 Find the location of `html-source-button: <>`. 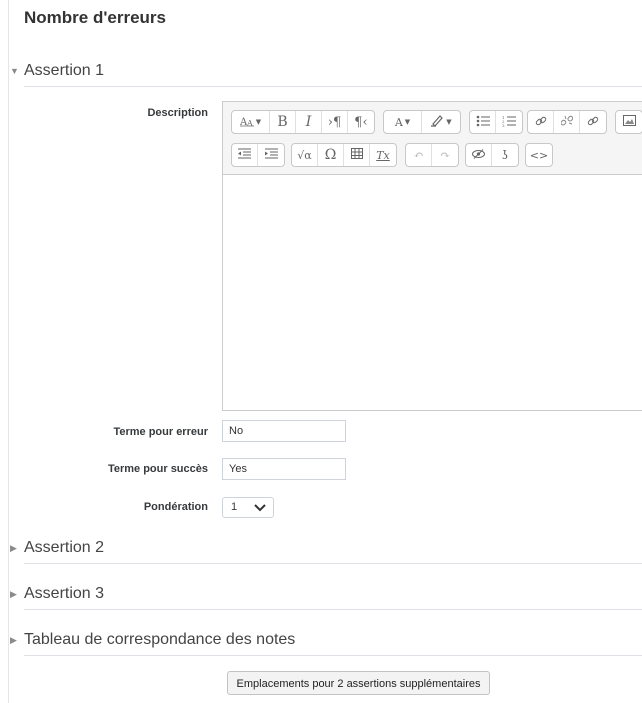

html-source-button: <> is located at coordinates (539, 155).